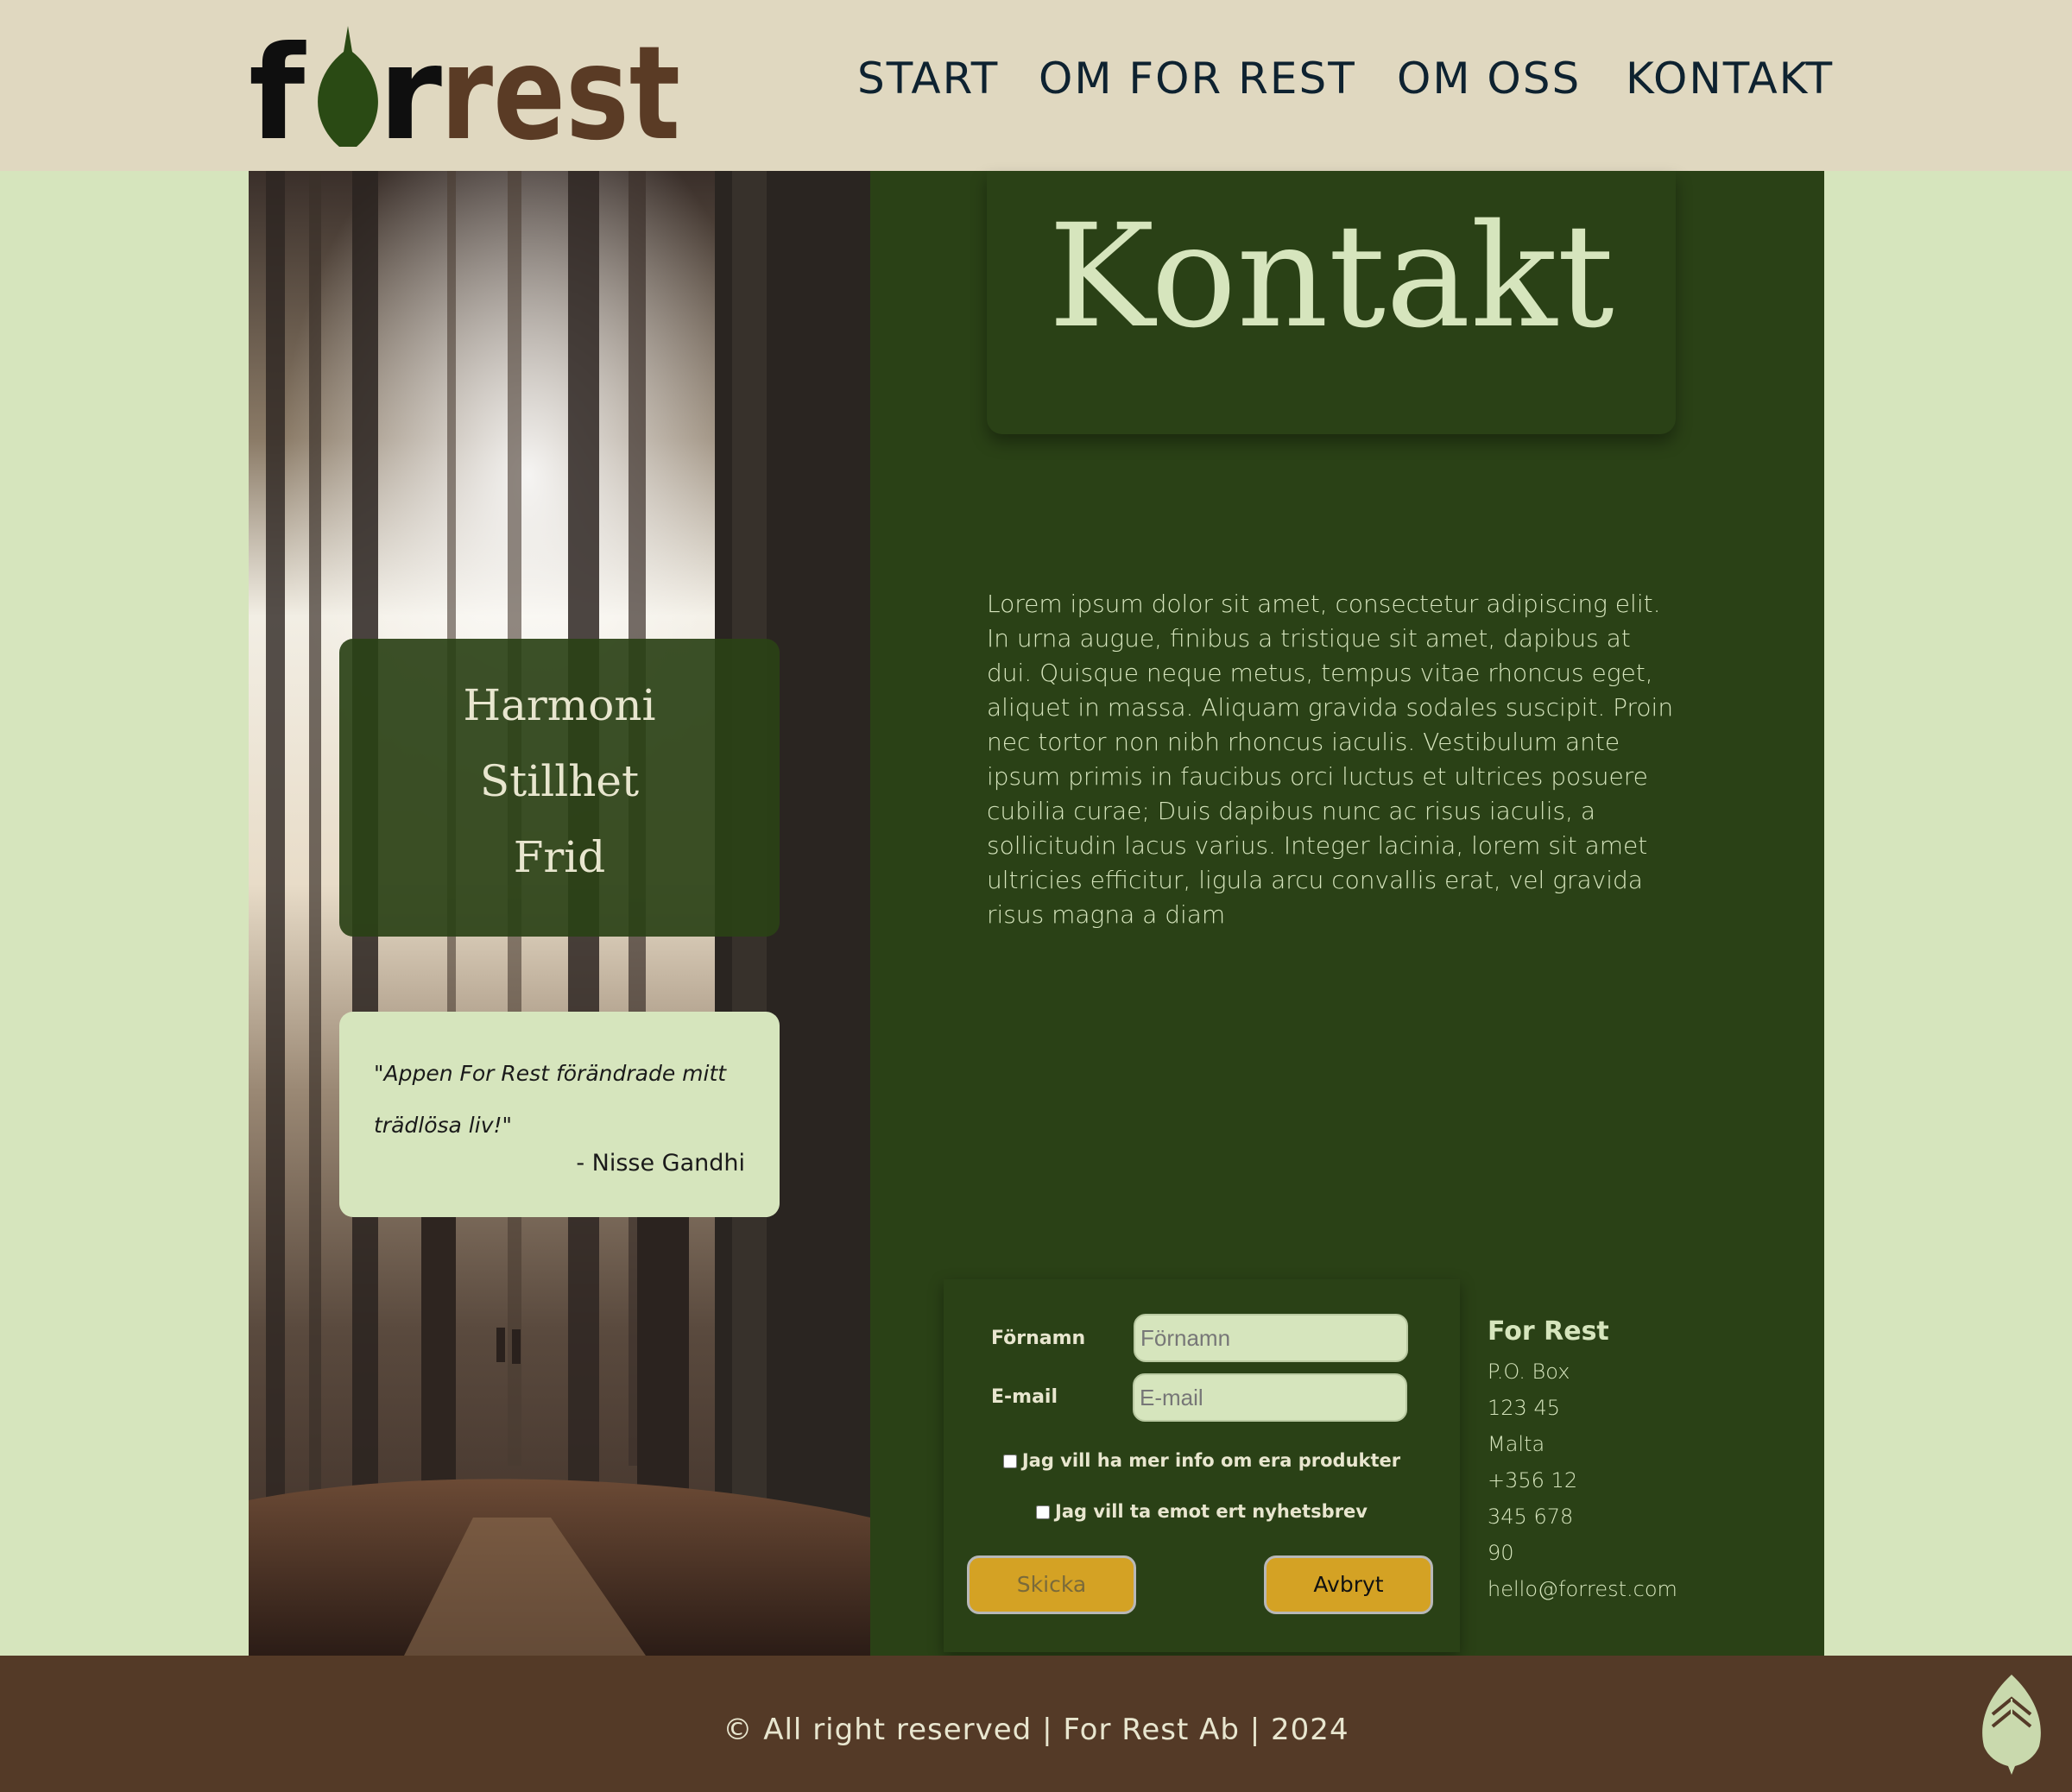 This screenshot has height=1792, width=2072. I want to click on products-checkbox, so click(1009, 1461).